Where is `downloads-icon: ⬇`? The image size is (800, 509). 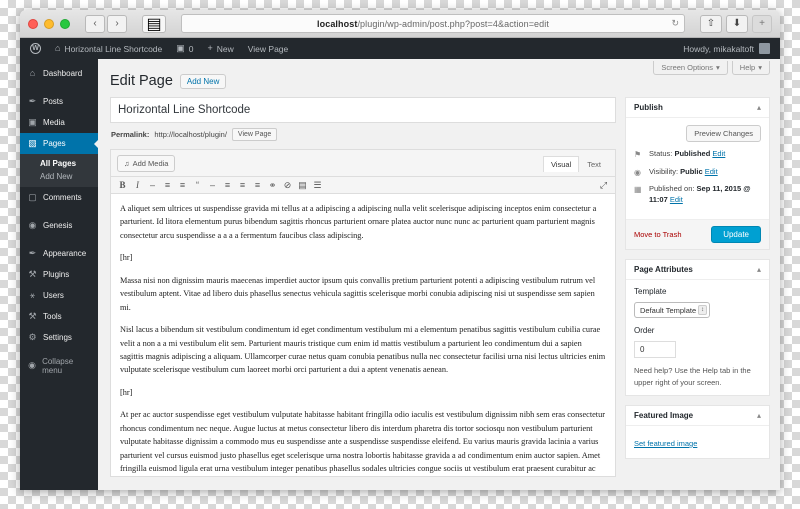
downloads-icon: ⬇ is located at coordinates (737, 23).